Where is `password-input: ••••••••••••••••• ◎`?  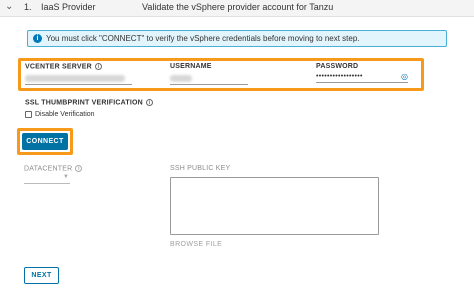 password-input: ••••••••••••••••• ◎ is located at coordinates (362, 77).